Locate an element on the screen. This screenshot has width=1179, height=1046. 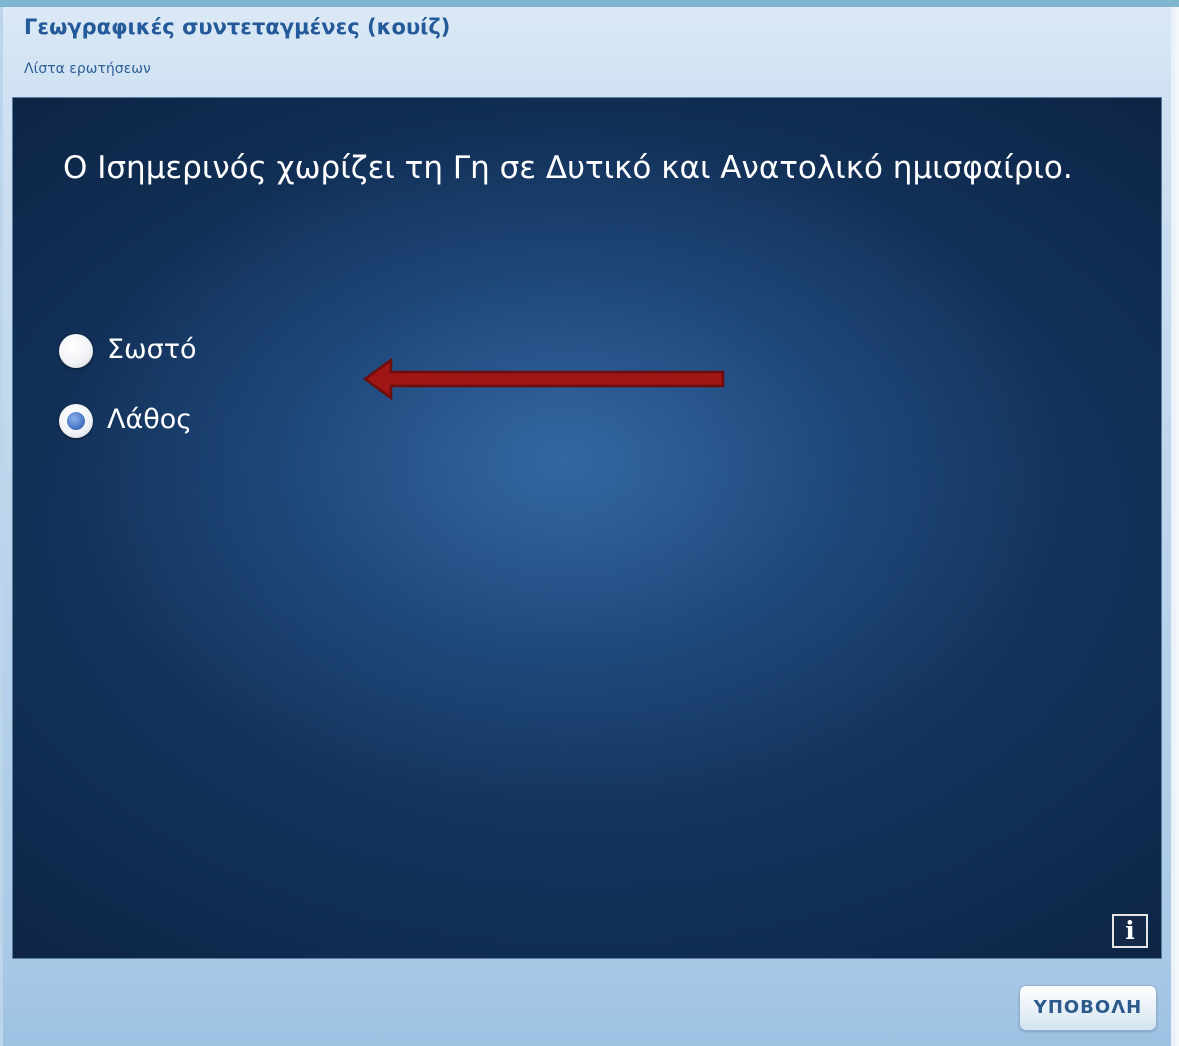
option-label-true: Σωστό is located at coordinates (152, 349).